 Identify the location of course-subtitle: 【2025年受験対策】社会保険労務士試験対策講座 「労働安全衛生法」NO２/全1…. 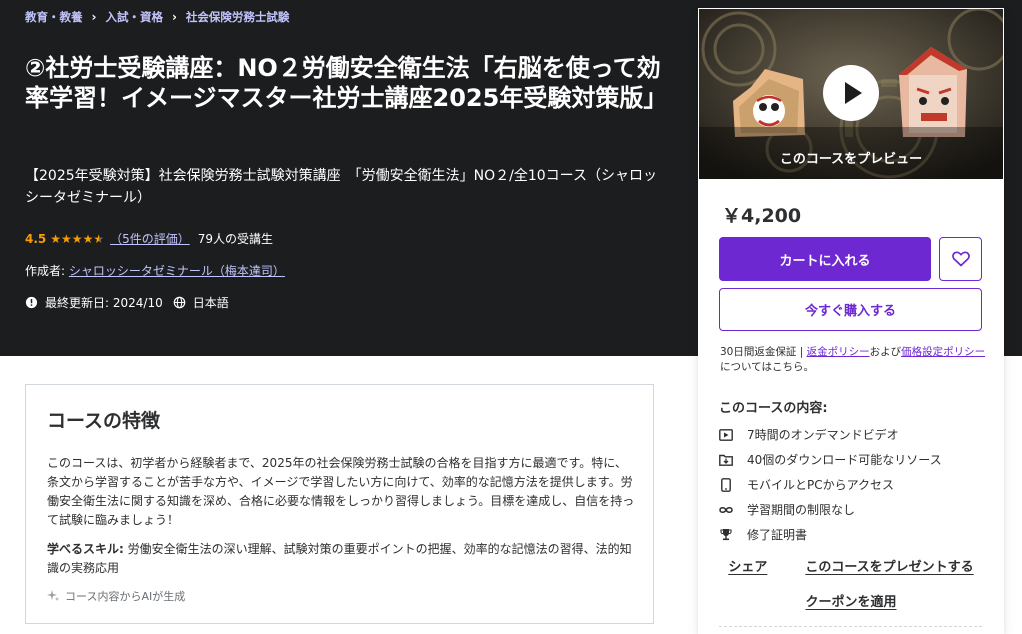
(341, 187).